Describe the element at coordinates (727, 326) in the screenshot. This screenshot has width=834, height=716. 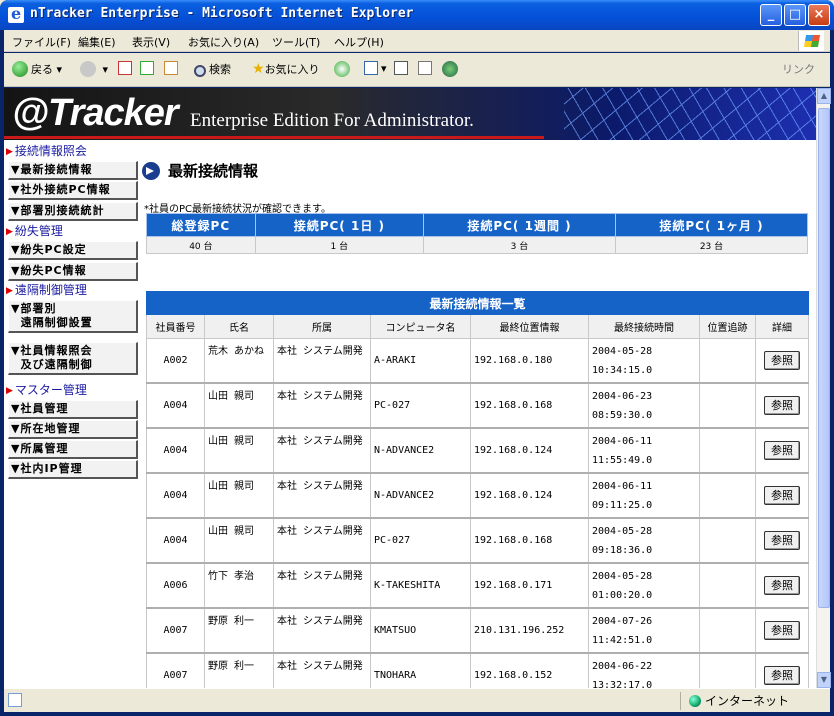
I see `column-header: 位置追跡` at that location.